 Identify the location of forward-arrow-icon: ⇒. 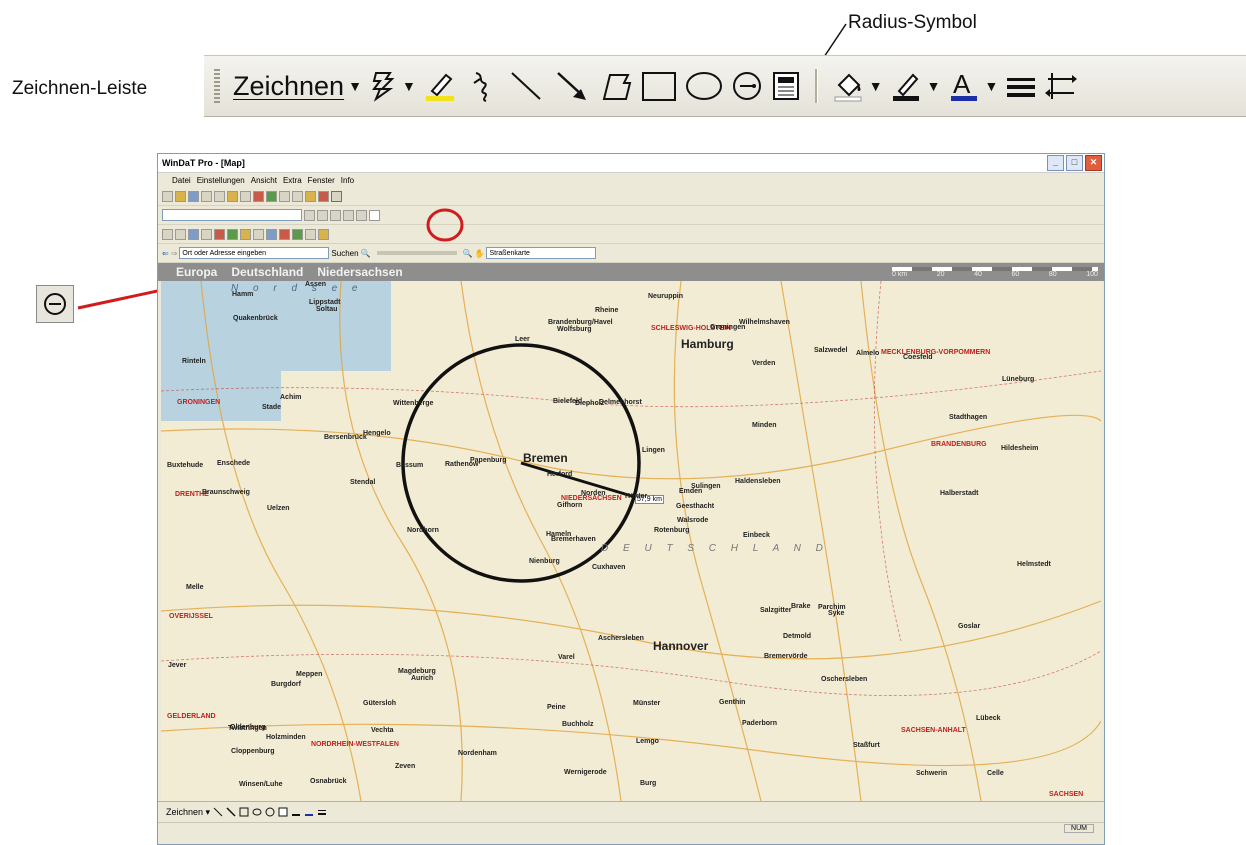
(174, 253).